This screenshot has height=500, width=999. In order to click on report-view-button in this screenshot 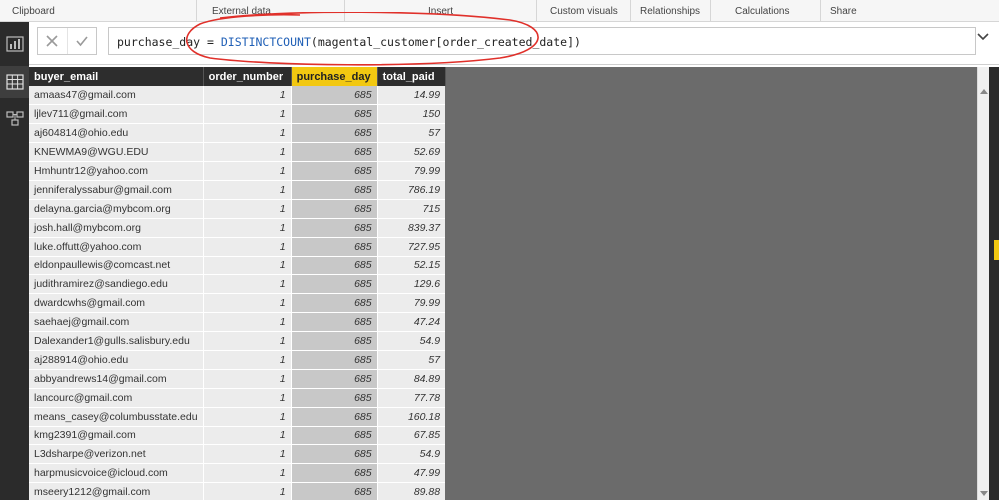, I will do `click(14, 44)`.